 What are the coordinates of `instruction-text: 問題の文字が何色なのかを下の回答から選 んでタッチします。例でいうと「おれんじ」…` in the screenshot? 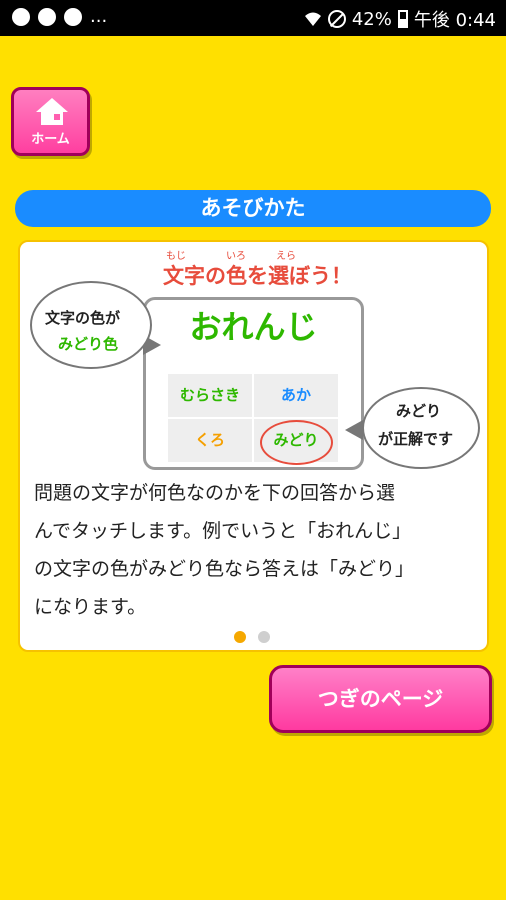 It's located at (254, 546).